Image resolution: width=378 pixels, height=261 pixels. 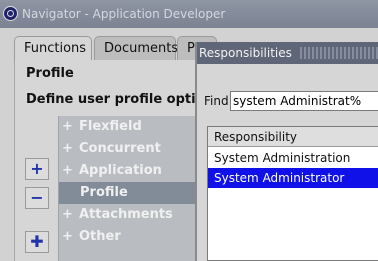 I want to click on oracle-logo-icon, so click(x=10, y=13).